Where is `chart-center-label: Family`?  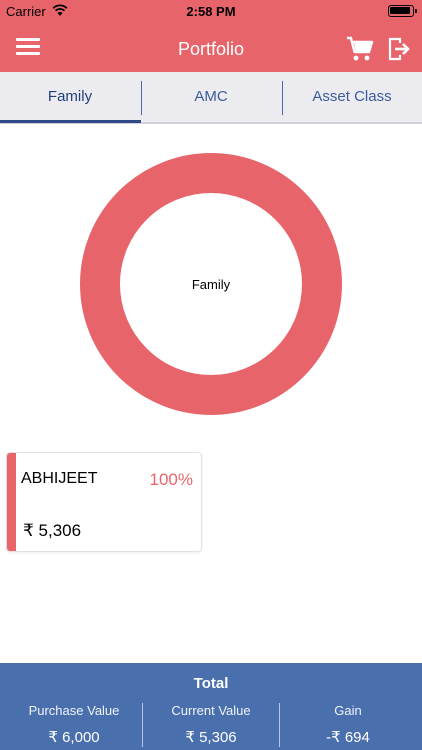 chart-center-label: Family is located at coordinates (211, 284).